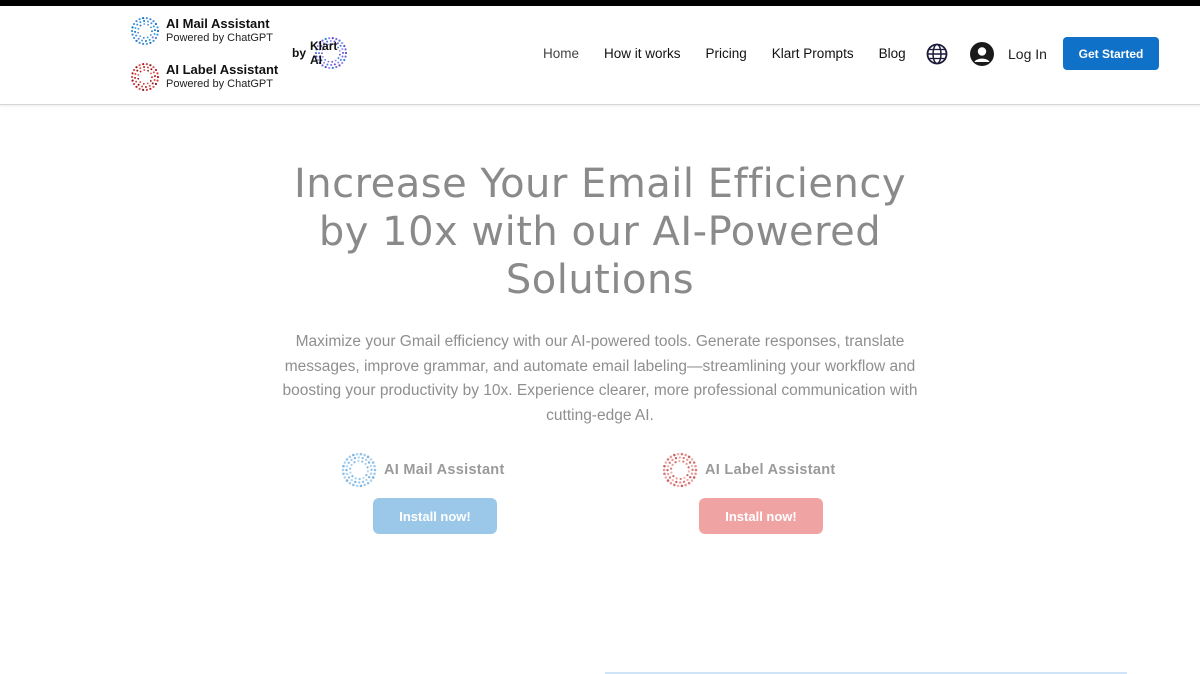 The width and height of the screenshot is (1200, 674). Describe the element at coordinates (218, 24) in the screenshot. I see `brand-mail-name: AI Mail Assistant` at that location.